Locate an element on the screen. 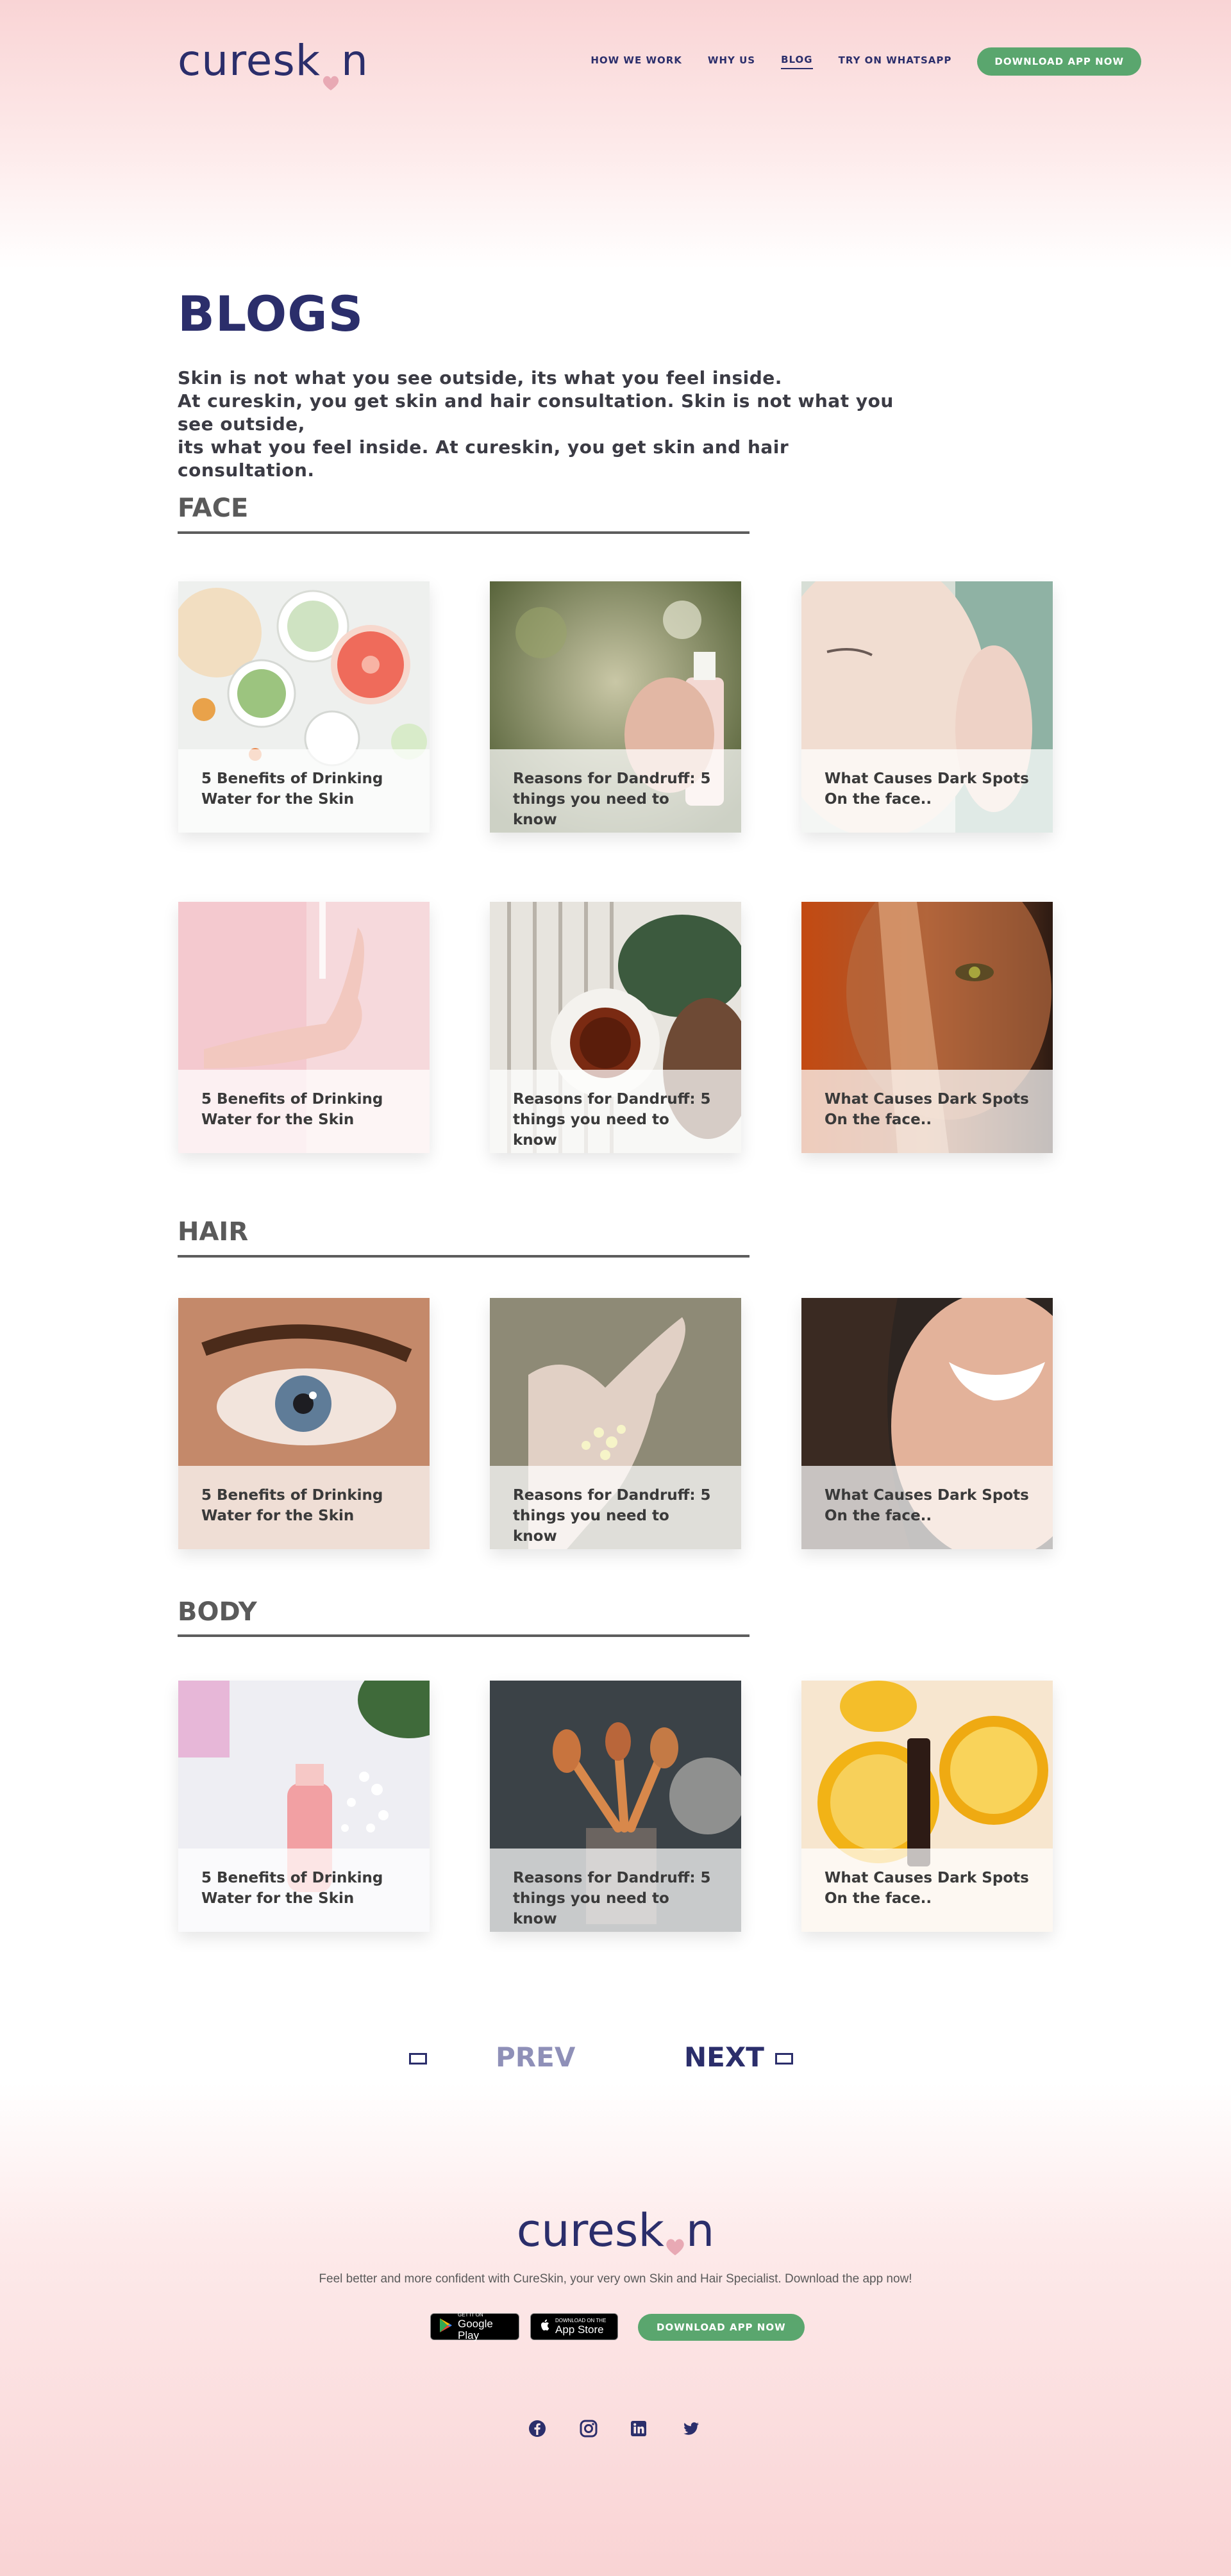 The image size is (1231, 2576). google-play-big: Google Play is located at coordinates (475, 2329).